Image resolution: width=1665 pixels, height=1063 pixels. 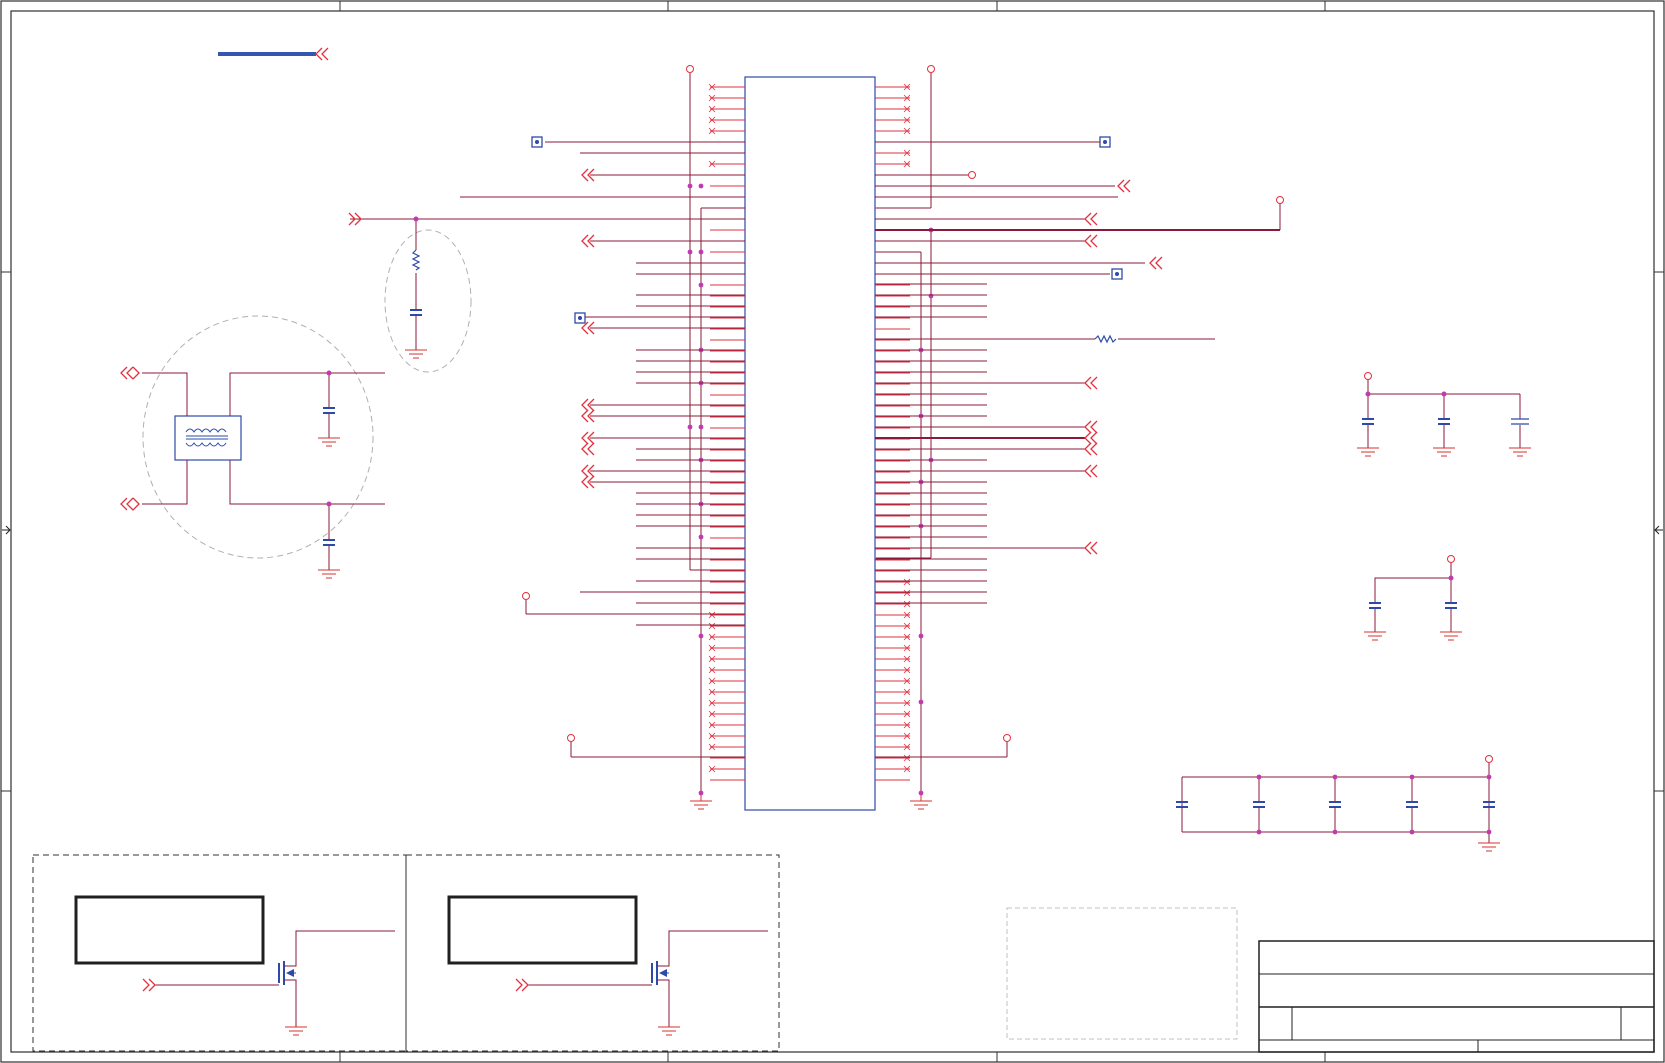 I want to click on cap-row, so click(x=1335, y=804).